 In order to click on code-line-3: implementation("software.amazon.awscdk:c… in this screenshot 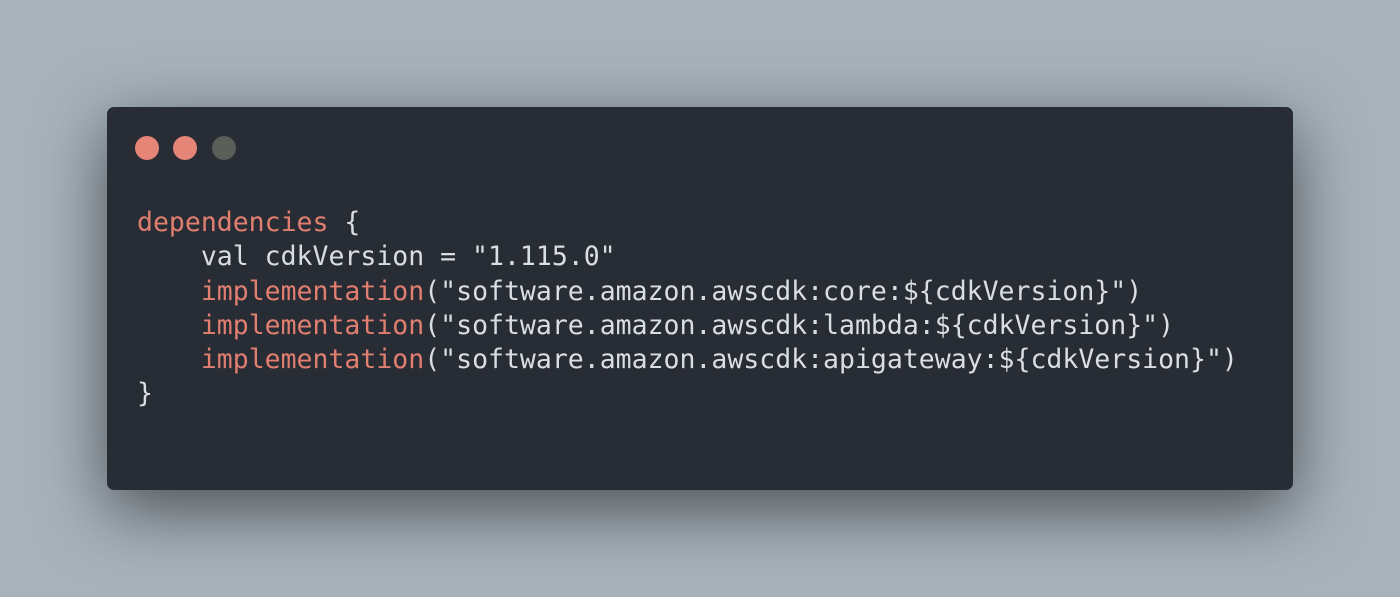, I will do `click(671, 291)`.